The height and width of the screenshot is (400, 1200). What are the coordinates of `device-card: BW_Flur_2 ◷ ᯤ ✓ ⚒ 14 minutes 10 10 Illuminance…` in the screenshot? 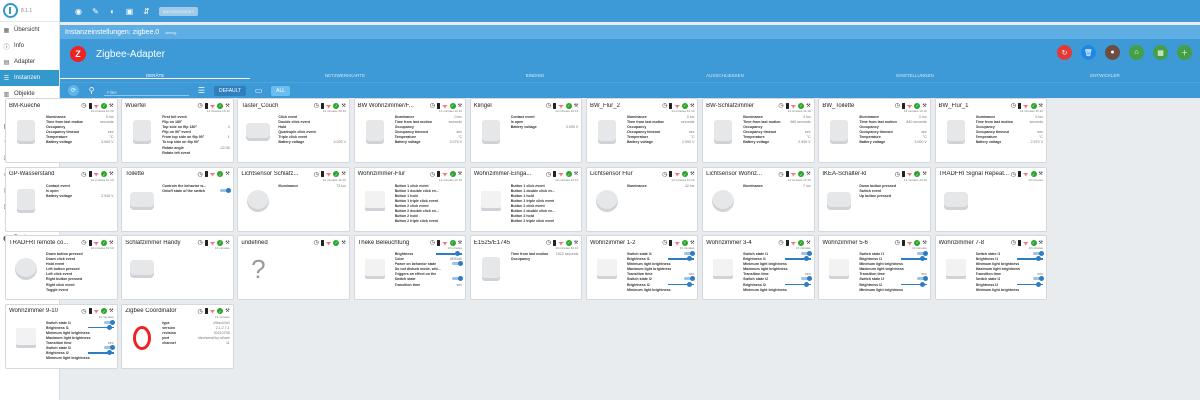 It's located at (642, 130).